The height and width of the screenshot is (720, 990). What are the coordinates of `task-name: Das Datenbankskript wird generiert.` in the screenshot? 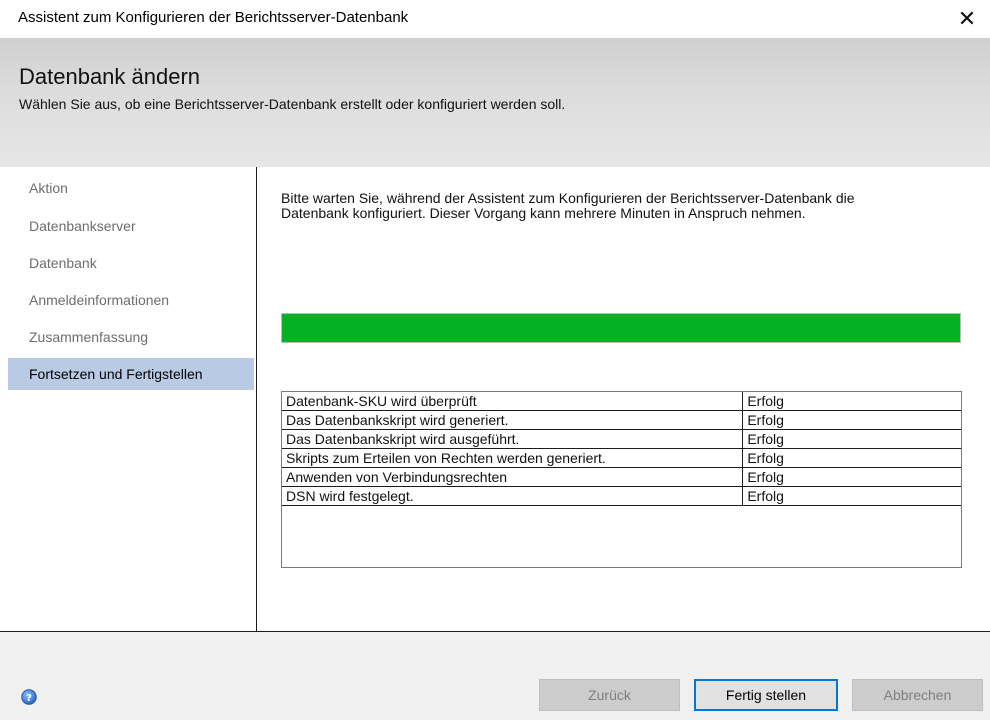 It's located at (513, 420).